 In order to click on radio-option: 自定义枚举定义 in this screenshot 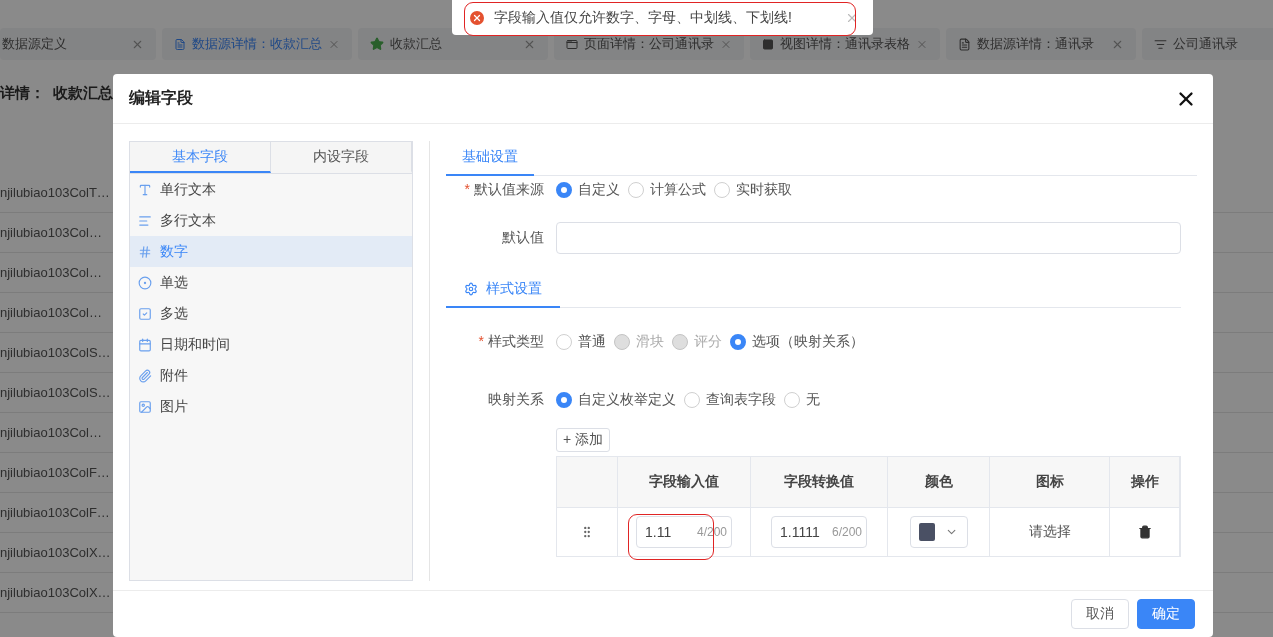, I will do `click(616, 400)`.